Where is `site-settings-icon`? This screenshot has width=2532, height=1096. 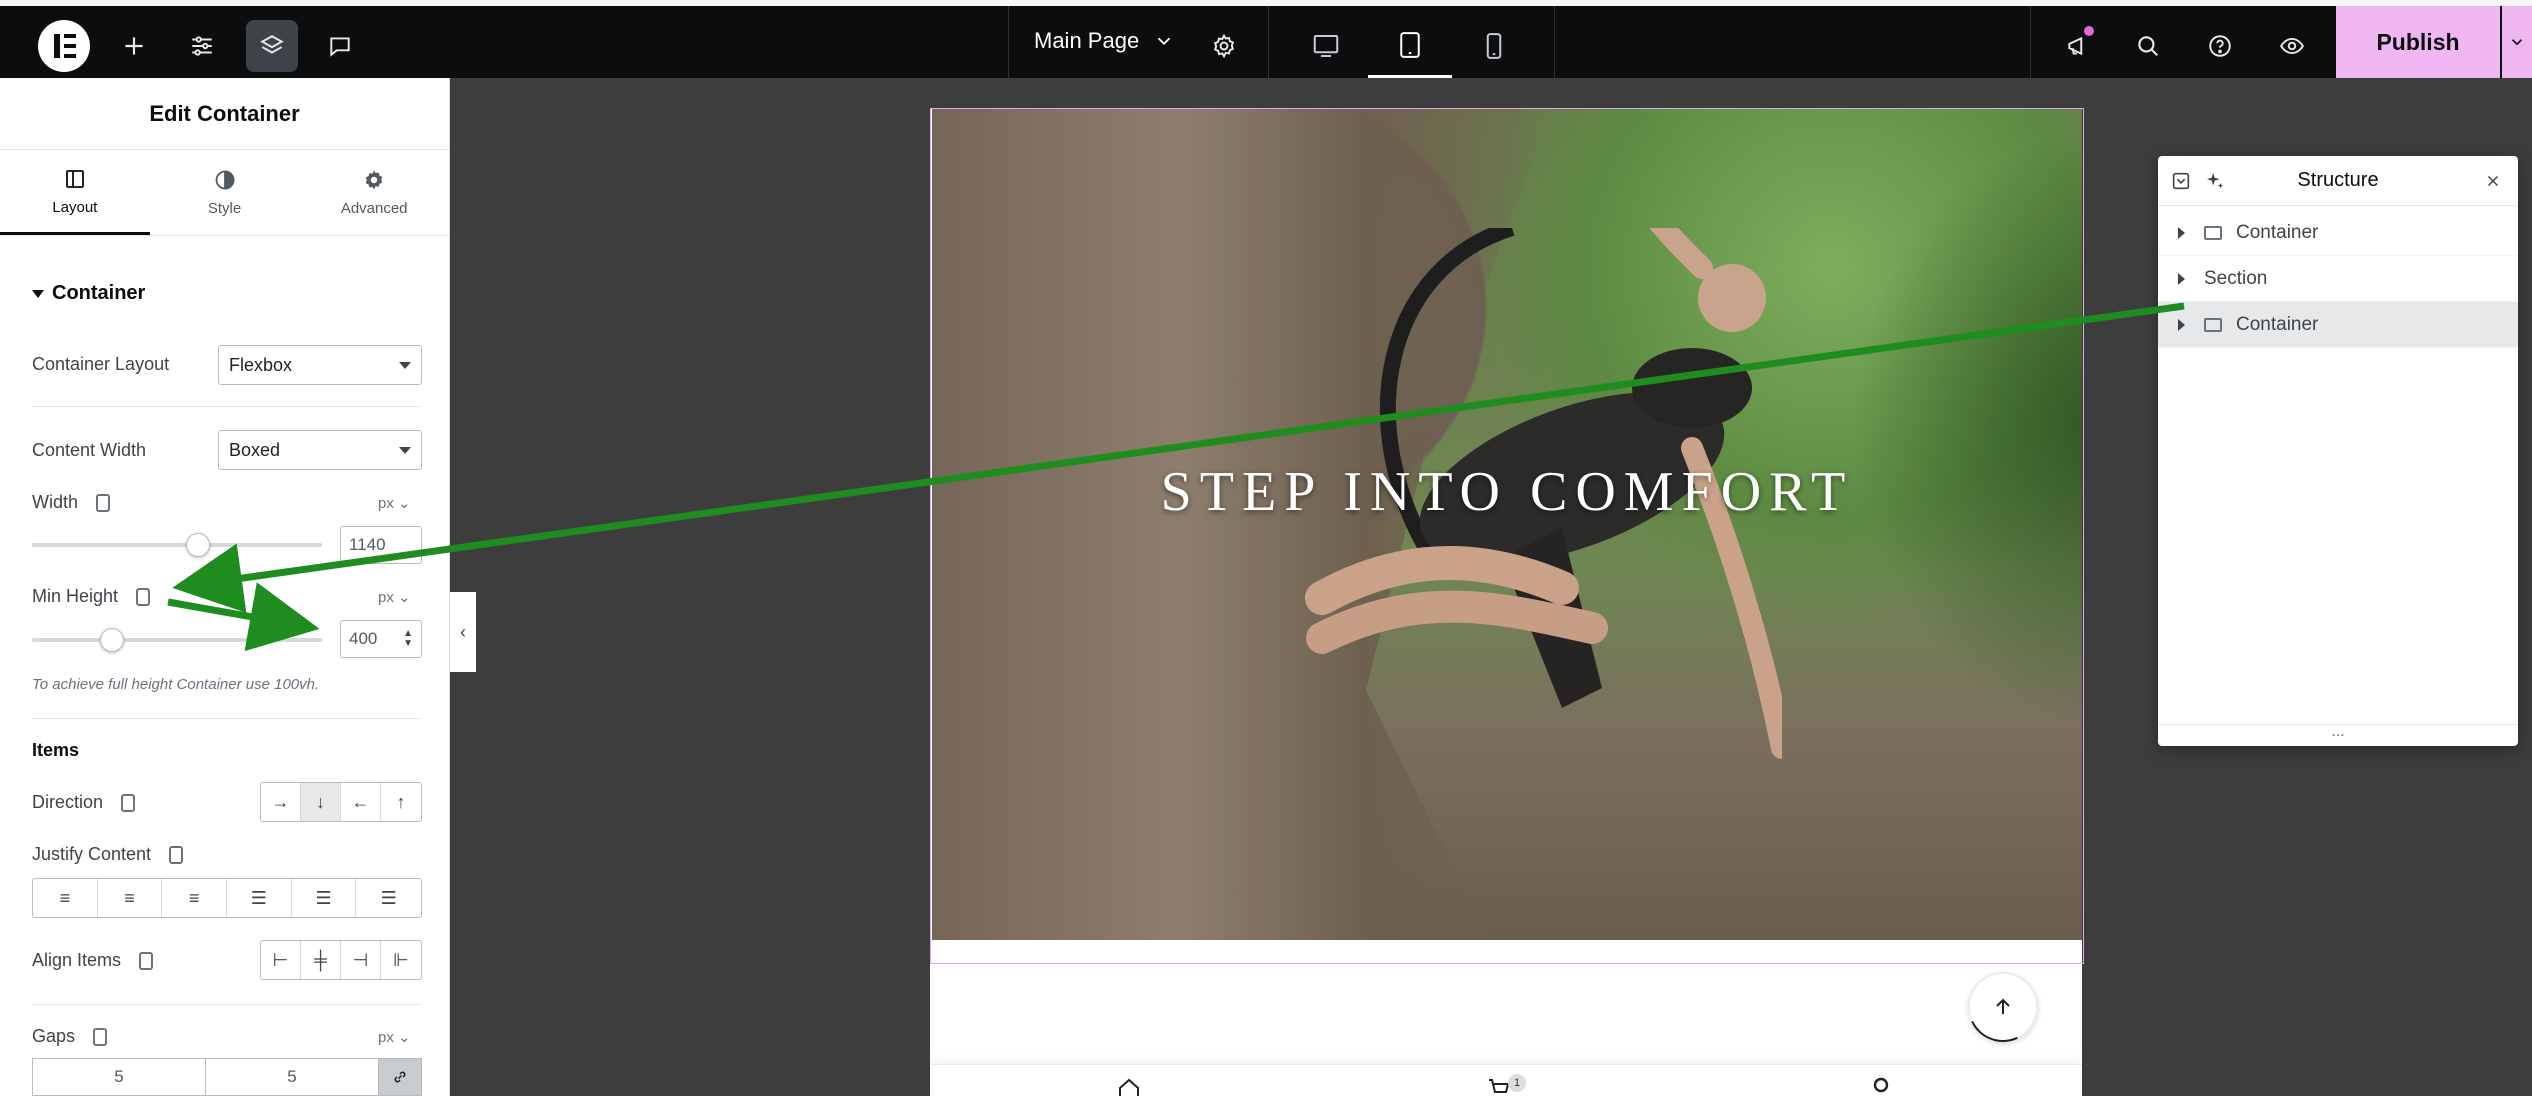 site-settings-icon is located at coordinates (202, 46).